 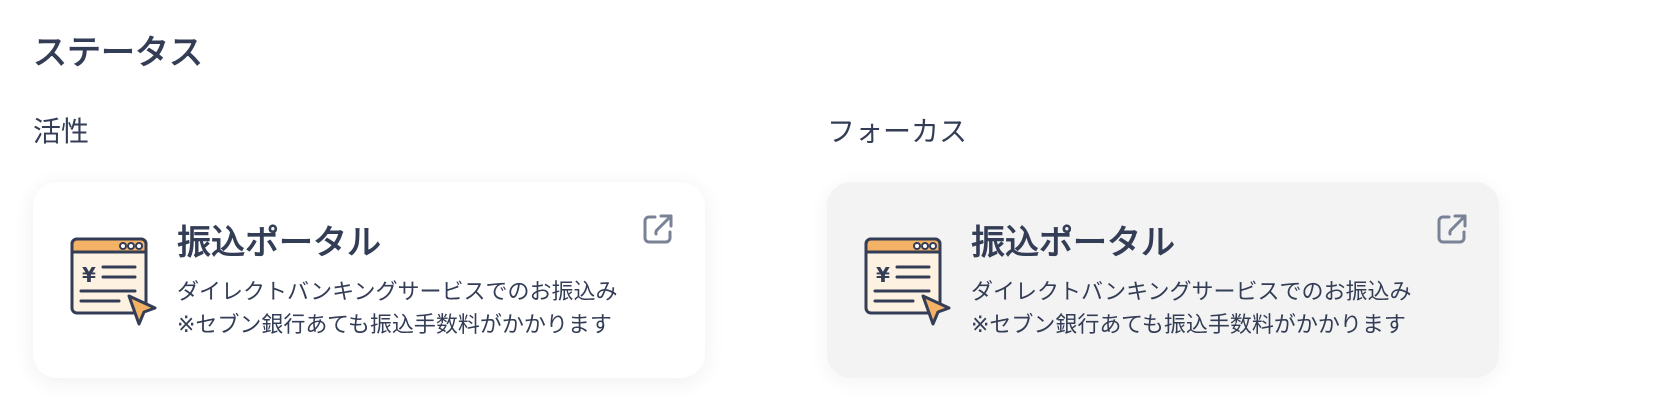 What do you see at coordinates (118, 53) in the screenshot?
I see `section-title: ステータス` at bounding box center [118, 53].